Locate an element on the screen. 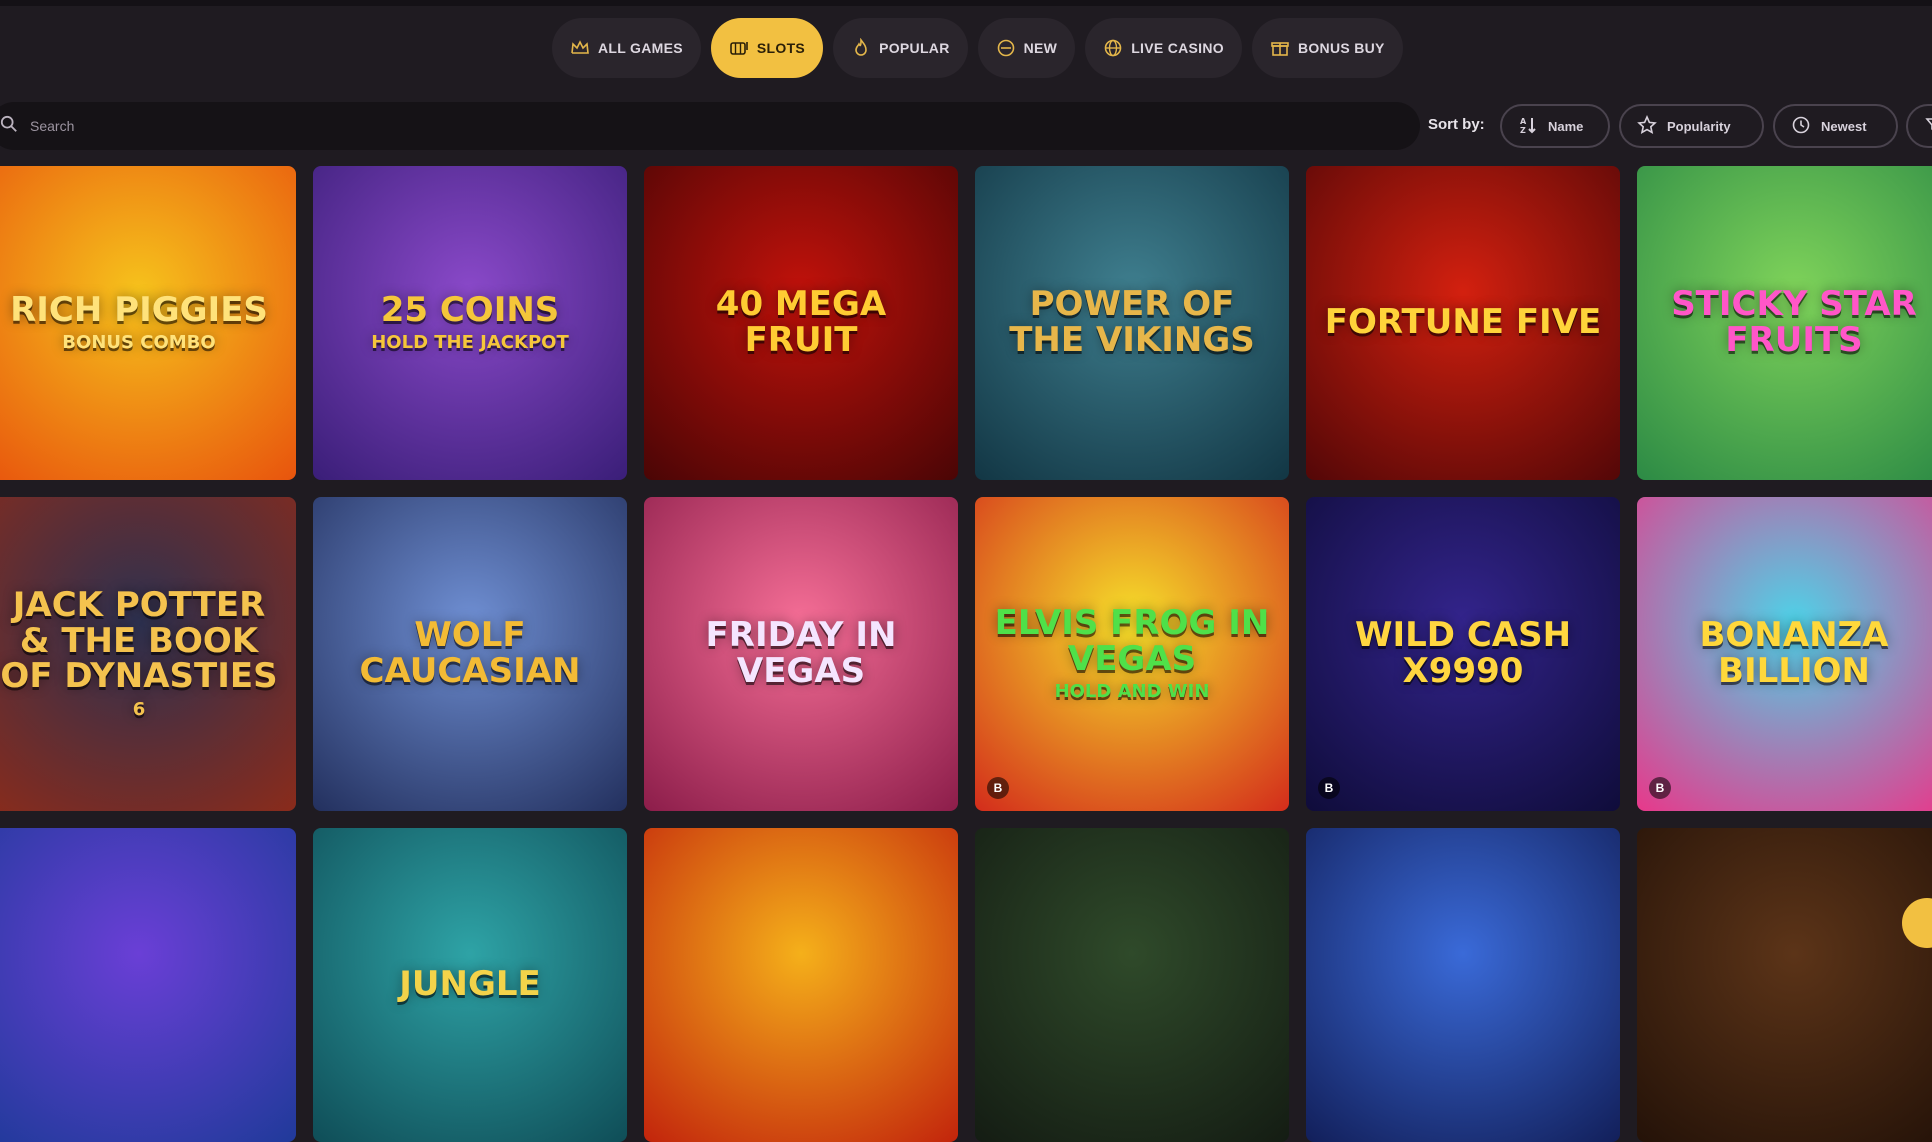 This screenshot has height=1142, width=1932. game-card: 25 COINS HOLD THE JACKPOT is located at coordinates (470, 323).